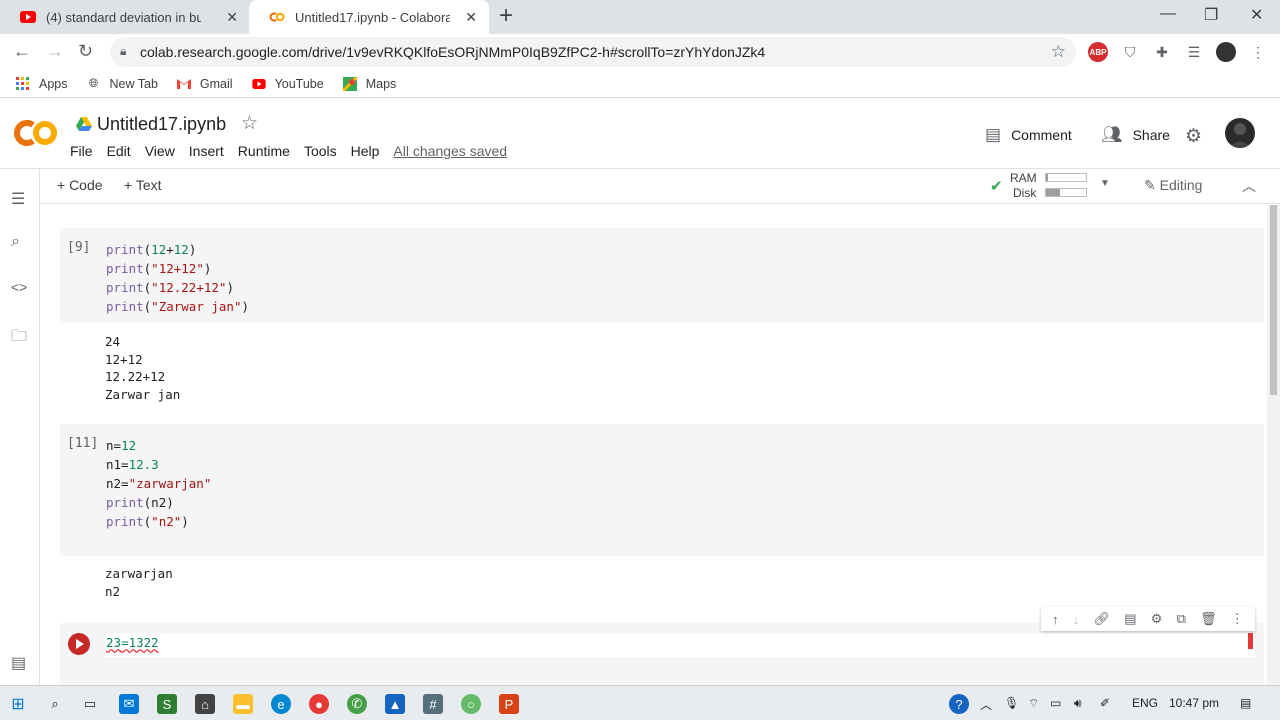 The width and height of the screenshot is (1280, 720). Describe the element at coordinates (1105, 183) in the screenshot. I see `resources-dropdown-icon: ▼` at that location.